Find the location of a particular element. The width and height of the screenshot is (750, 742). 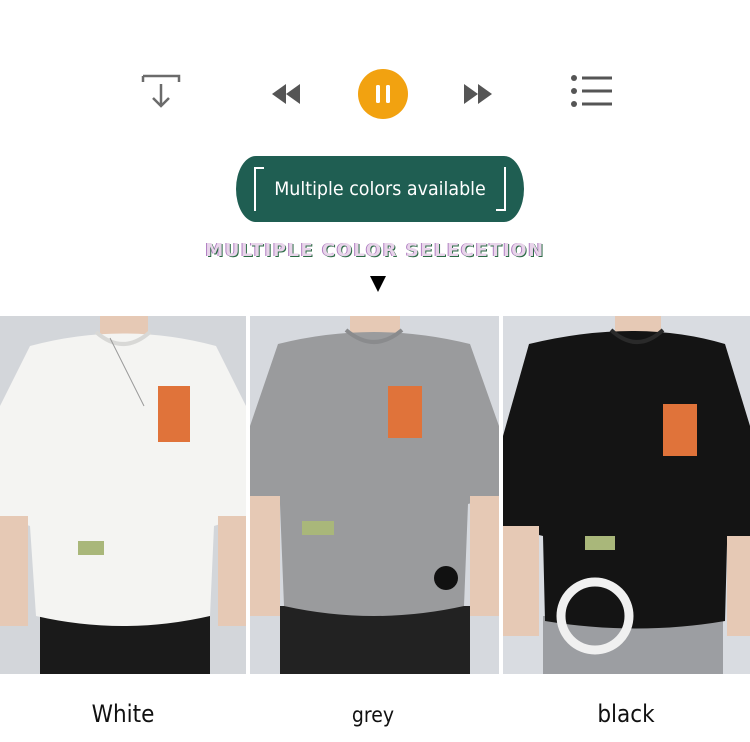

banner-title: Multiple colors available is located at coordinates (380, 189).